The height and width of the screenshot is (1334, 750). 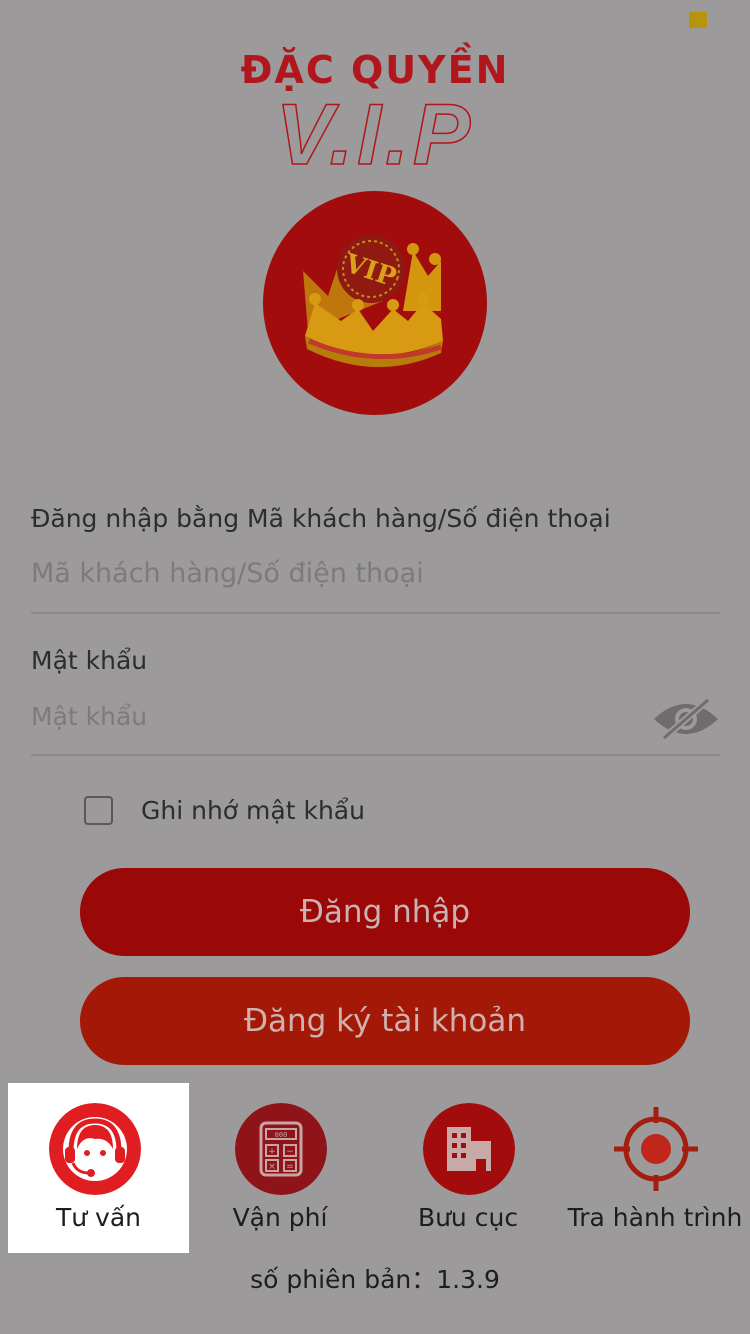 I want to click on brand-vip-logo: V.I.P, so click(x=375, y=132).